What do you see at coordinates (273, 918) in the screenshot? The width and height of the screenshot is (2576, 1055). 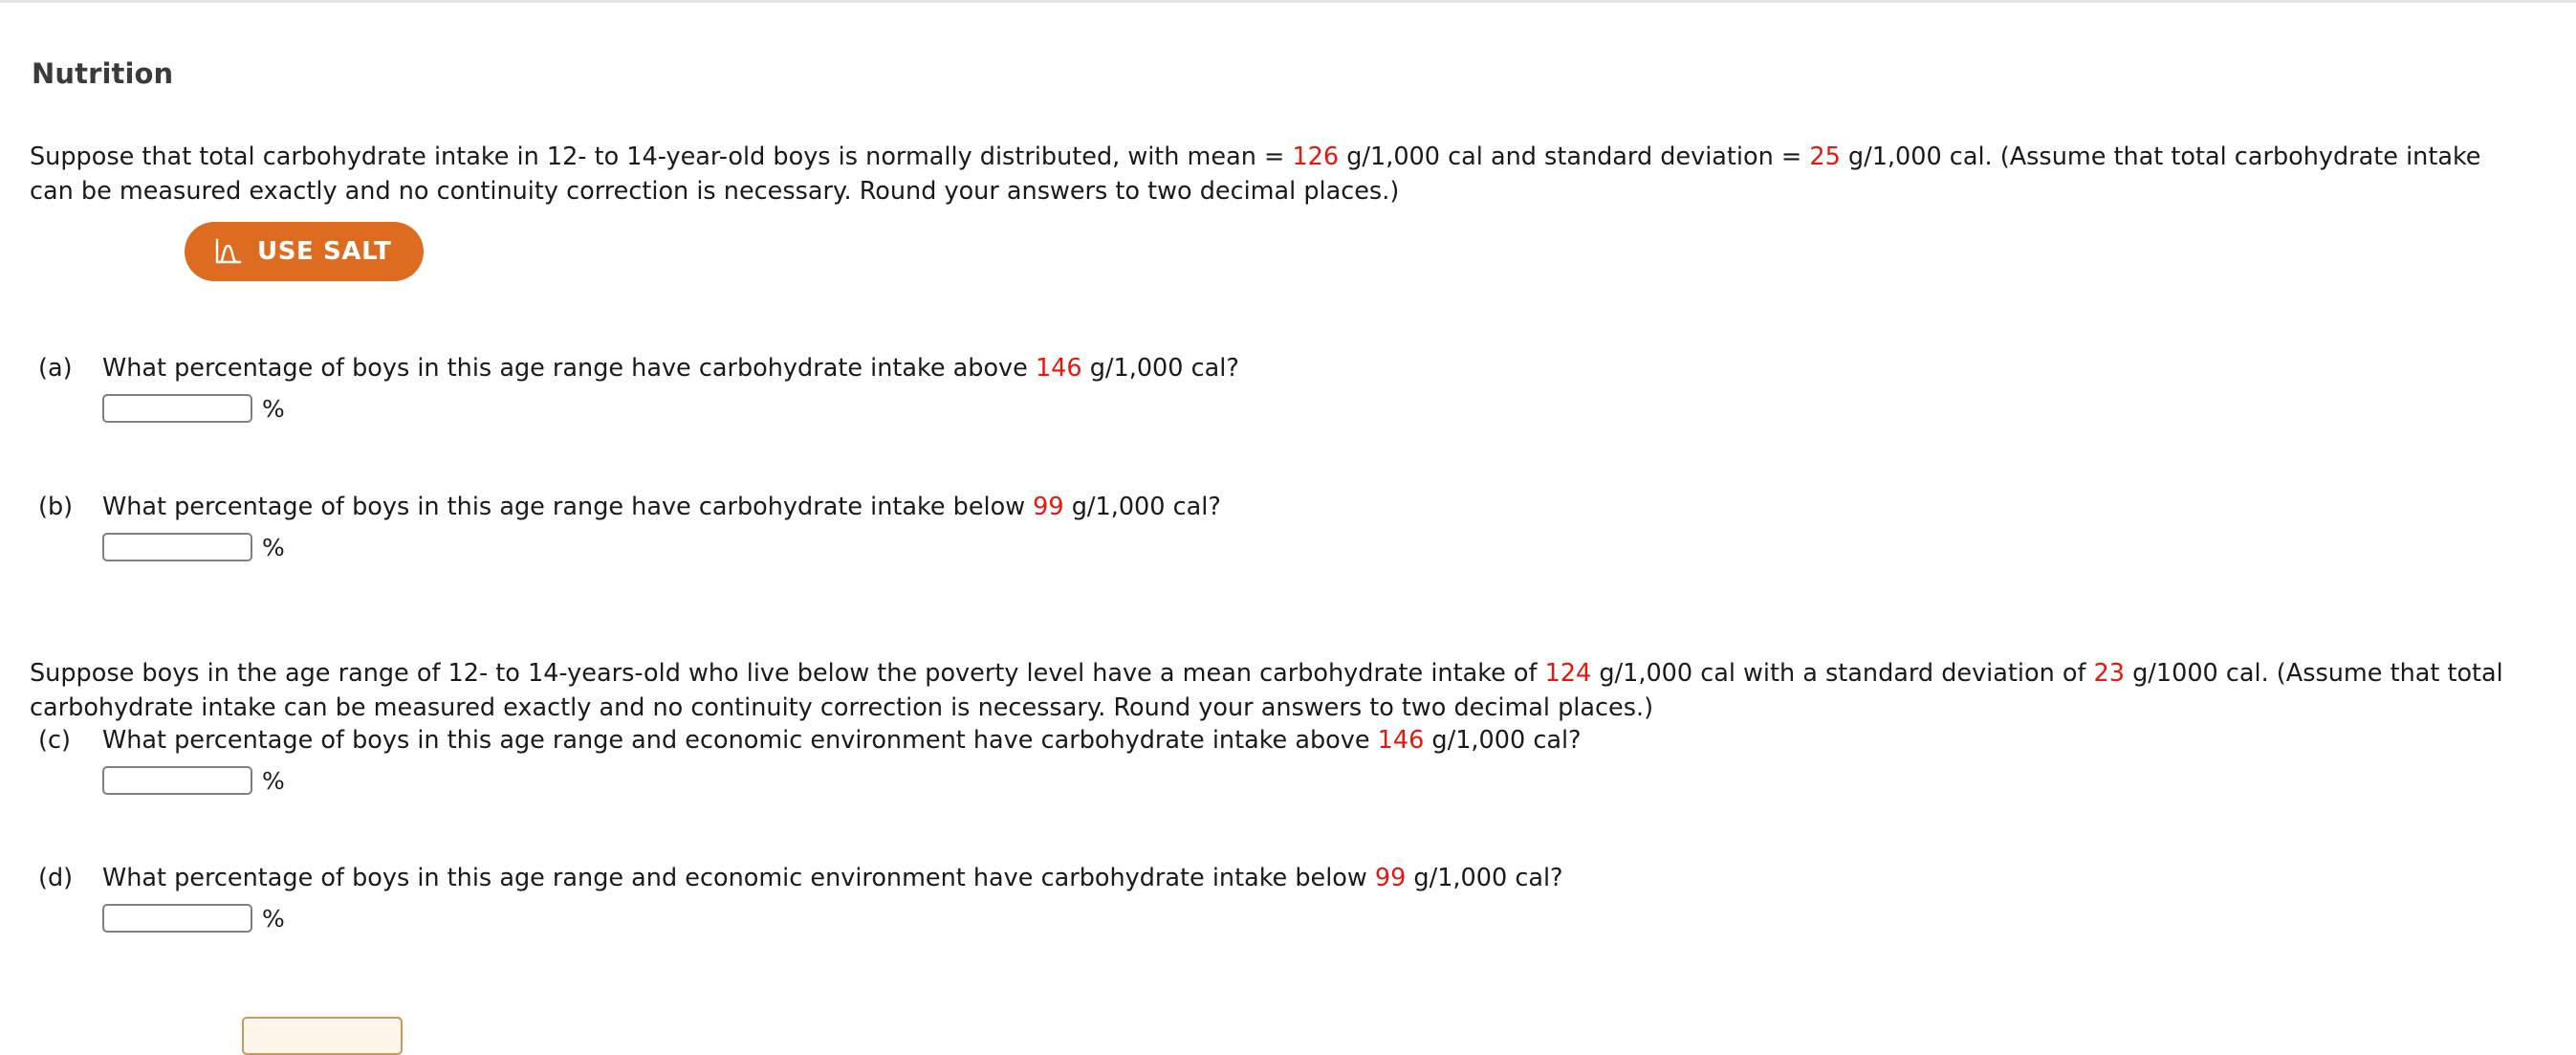 I see `question-d-percent-unit: %` at bounding box center [273, 918].